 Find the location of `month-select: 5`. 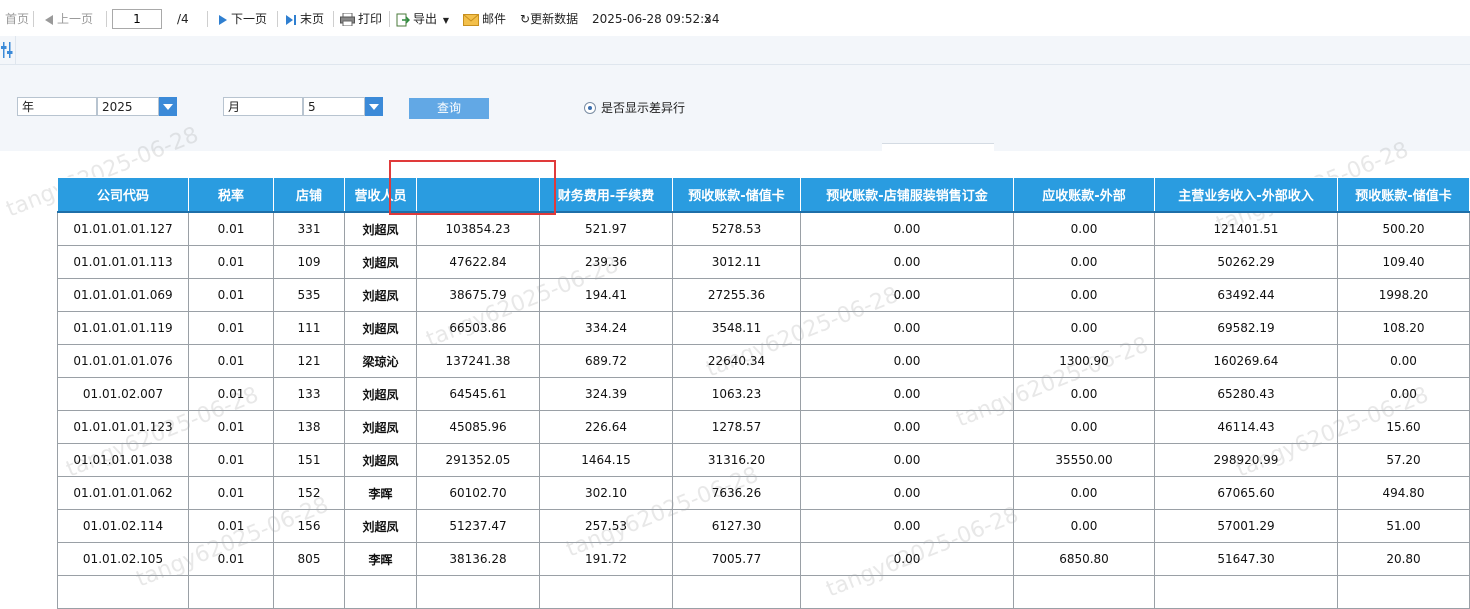

month-select: 5 is located at coordinates (334, 106).